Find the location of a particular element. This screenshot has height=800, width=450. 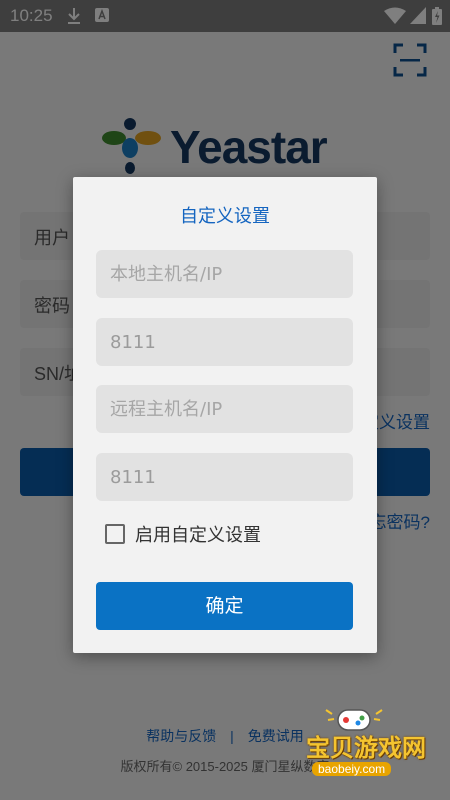

enable-custom-settings-checkbox is located at coordinates (115, 534).